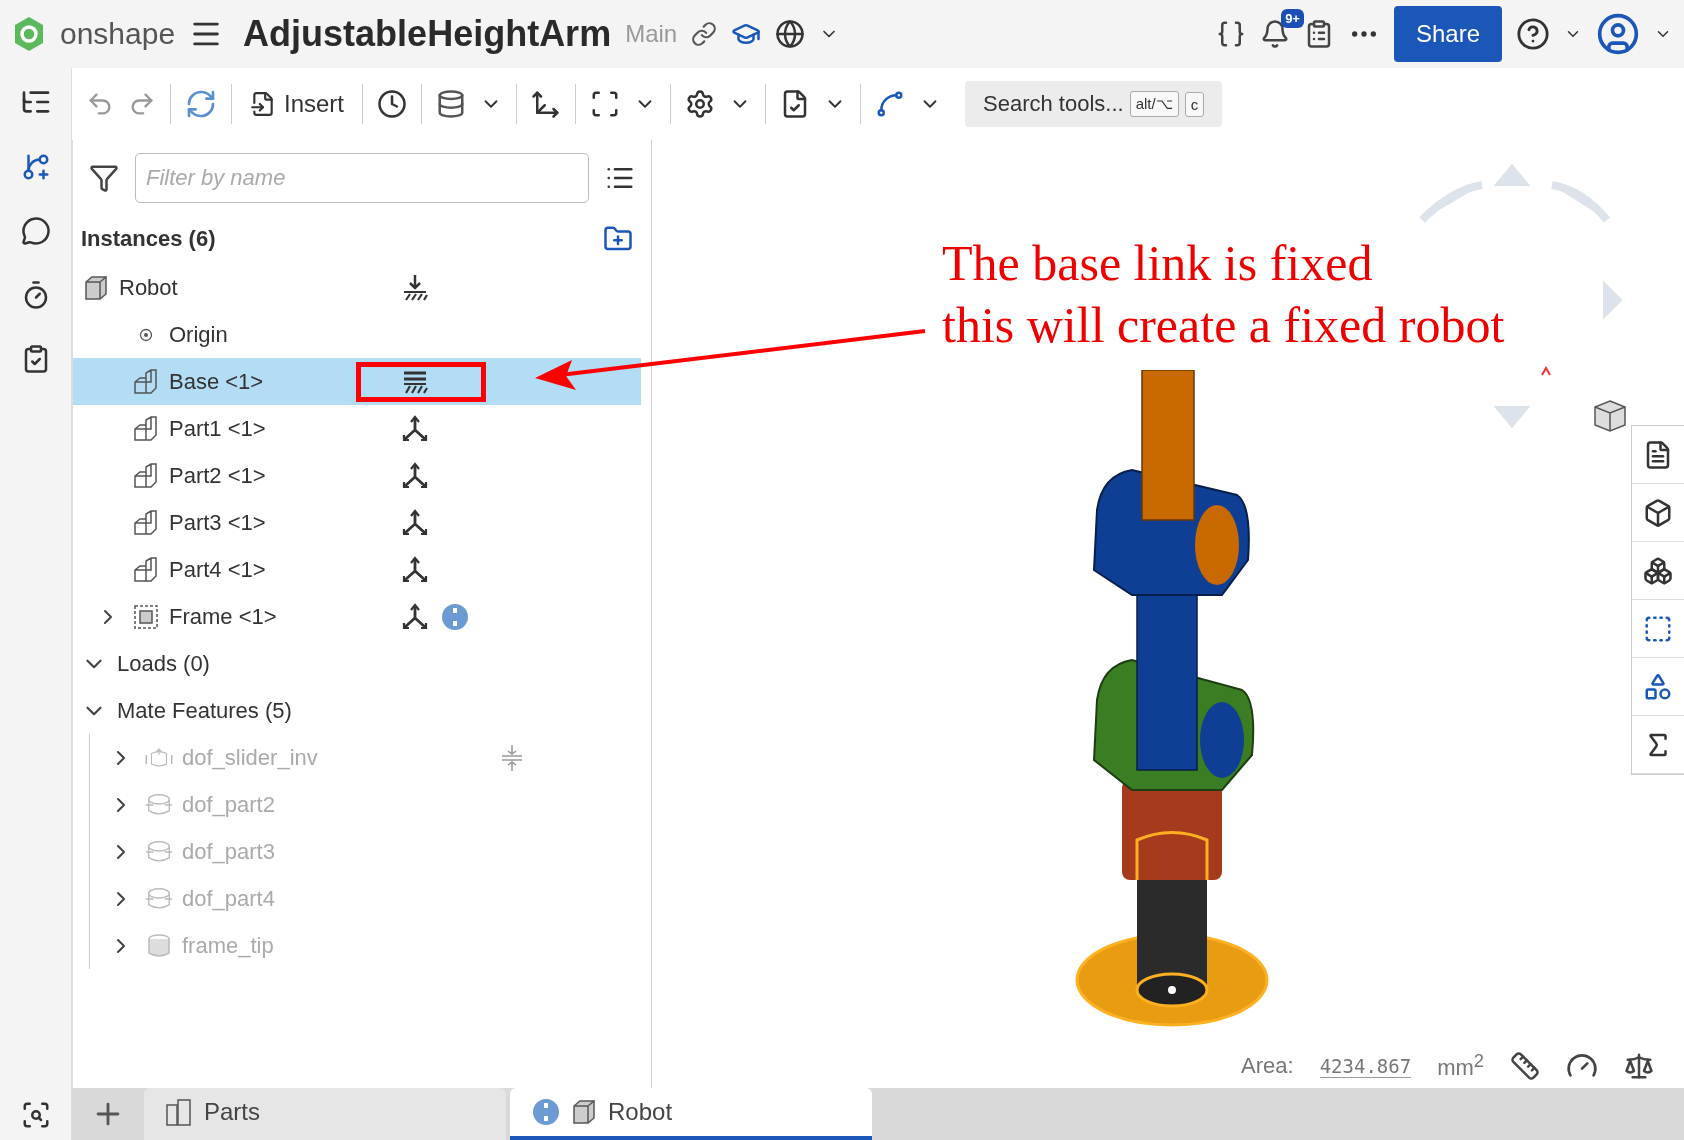 Image resolution: width=1684 pixels, height=1140 pixels. I want to click on document-tab: Robot, so click(691, 1114).